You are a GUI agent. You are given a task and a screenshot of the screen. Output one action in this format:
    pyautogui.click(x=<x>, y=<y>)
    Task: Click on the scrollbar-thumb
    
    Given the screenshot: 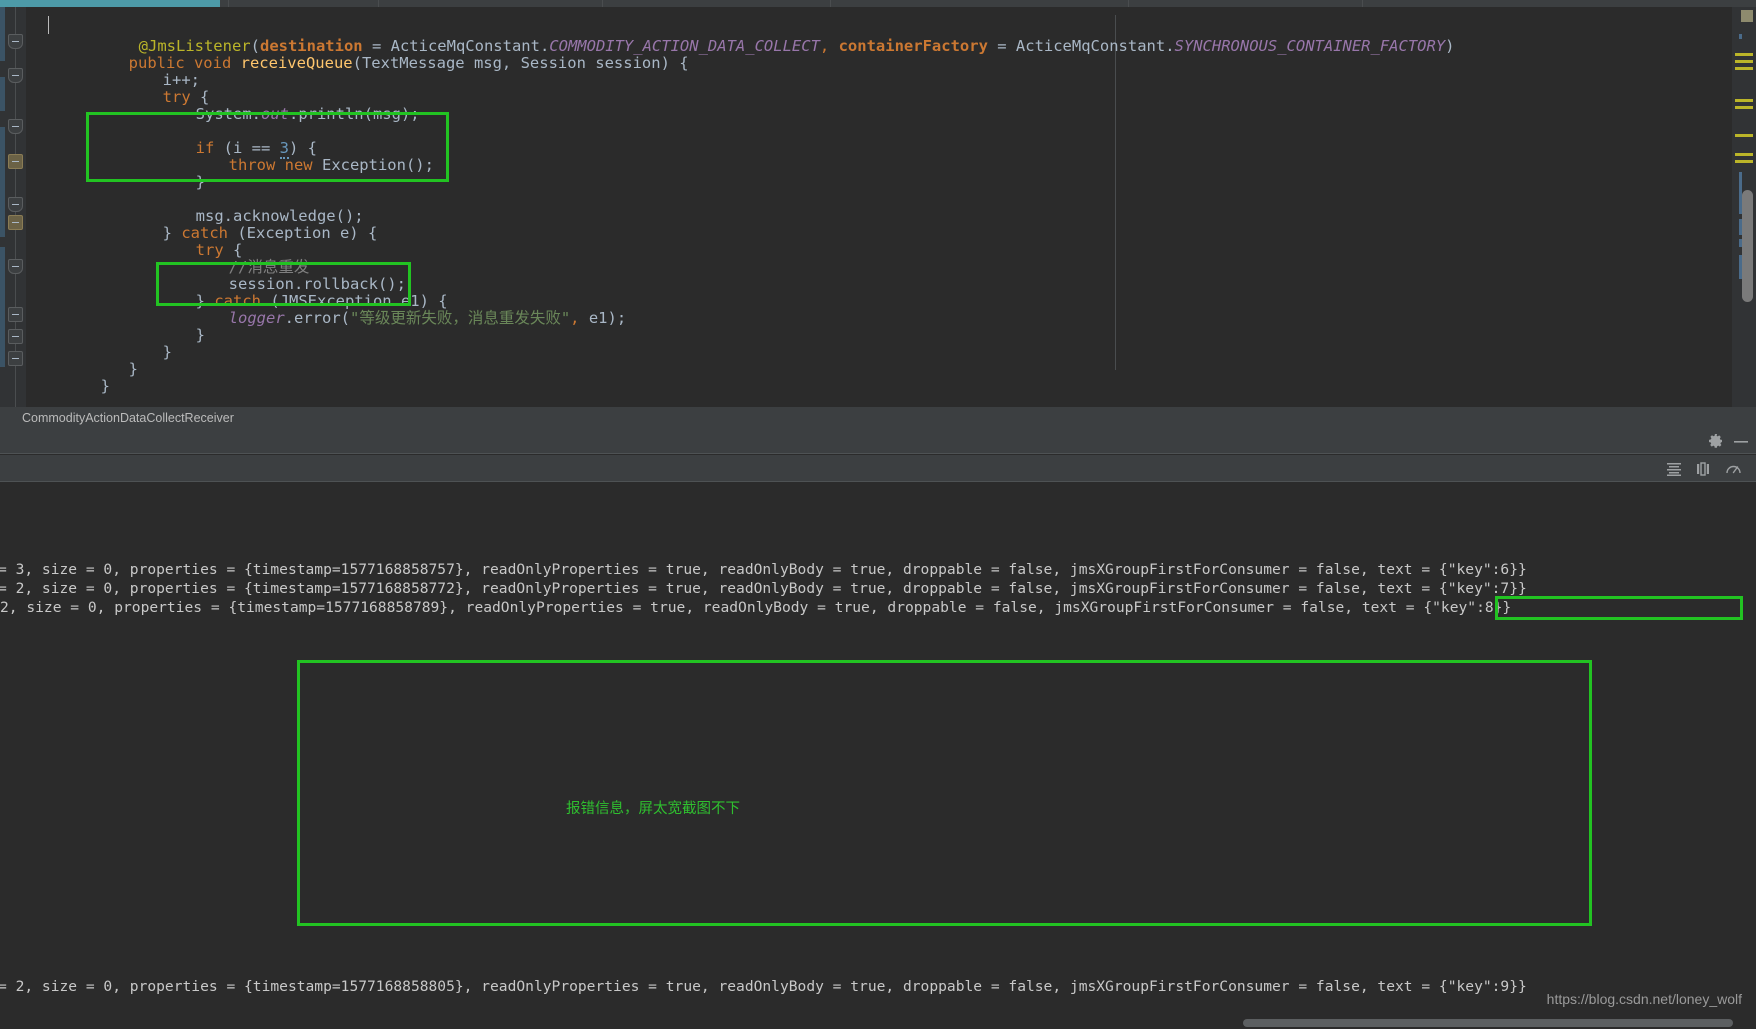 What is the action you would take?
    pyautogui.click(x=1488, y=1023)
    